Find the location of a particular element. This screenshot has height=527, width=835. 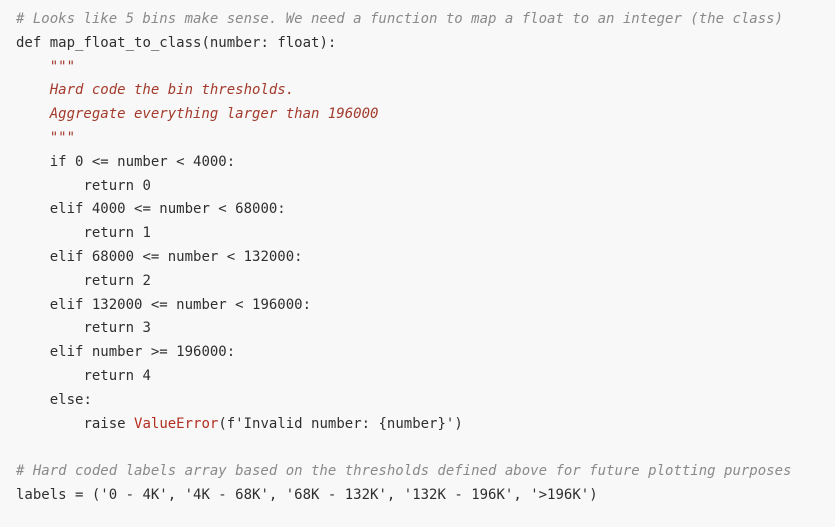

code-token-string: '>196K' is located at coordinates (560, 494).